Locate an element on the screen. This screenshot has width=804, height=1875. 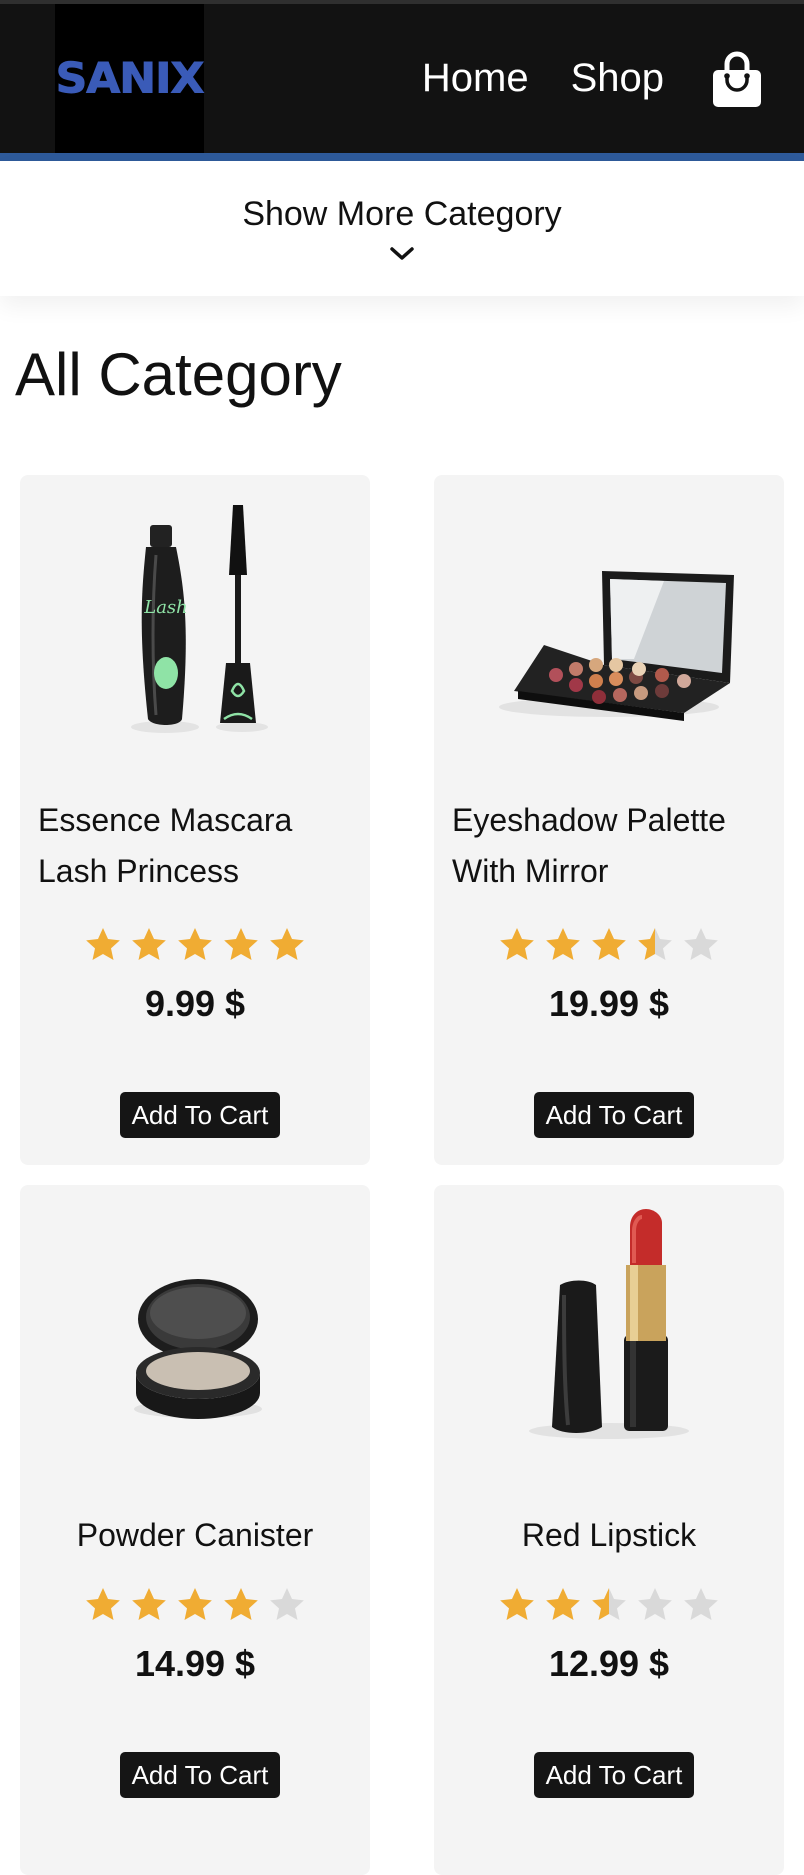
nav-home-link: Home is located at coordinates (475, 78).